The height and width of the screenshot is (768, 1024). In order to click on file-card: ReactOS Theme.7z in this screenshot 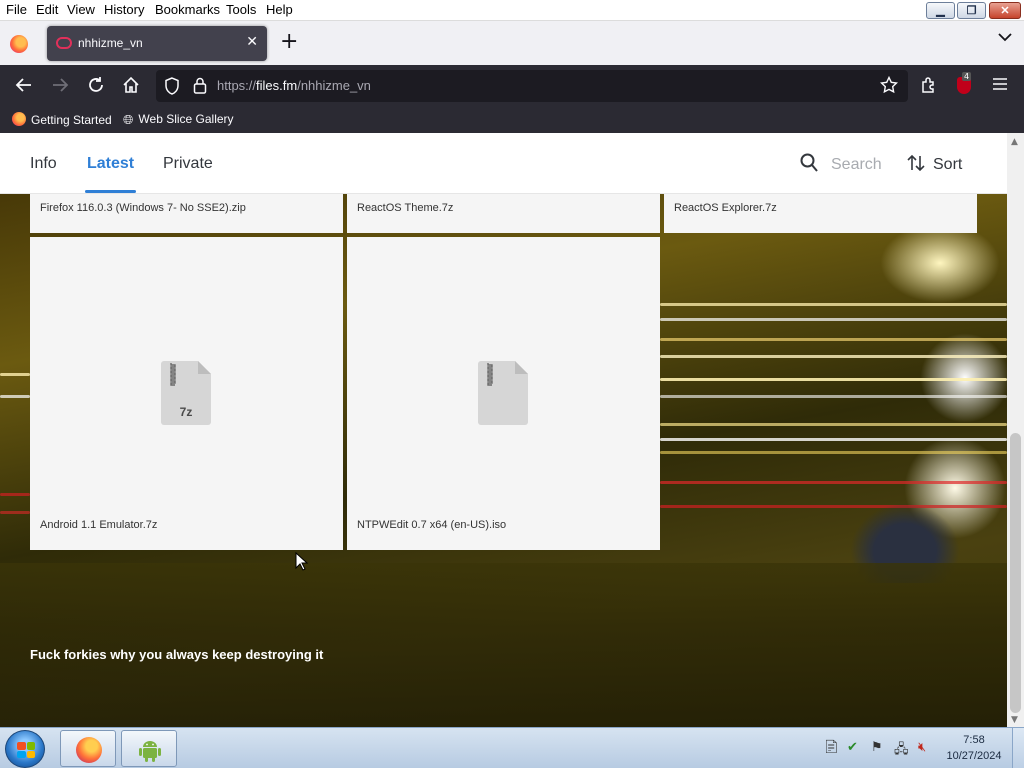, I will do `click(503, 213)`.